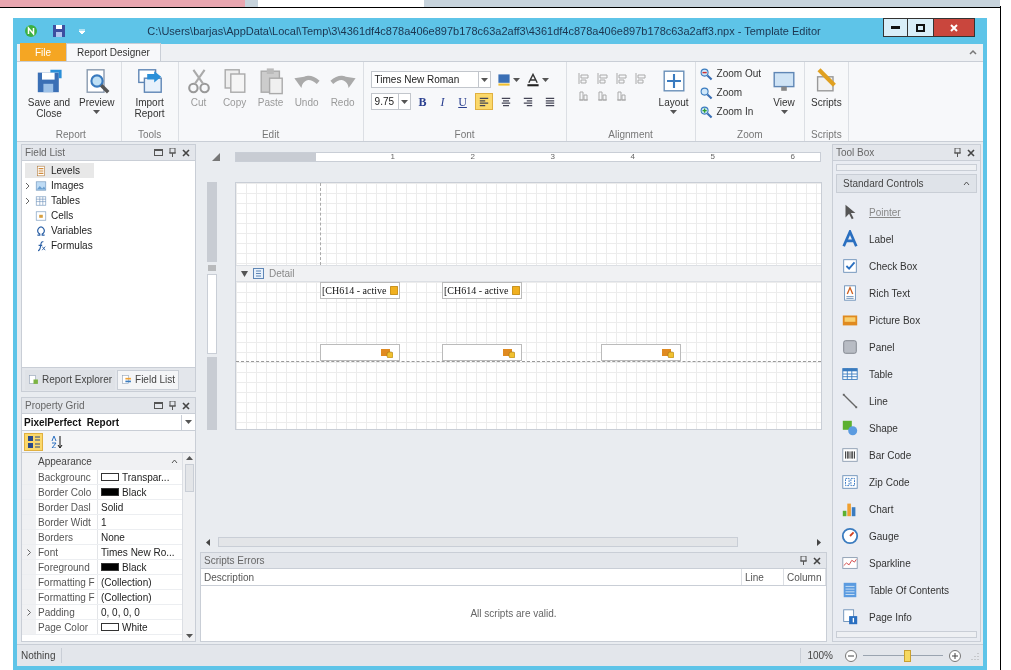  I want to click on ribbon-tab: Report Designer, so click(113, 52).